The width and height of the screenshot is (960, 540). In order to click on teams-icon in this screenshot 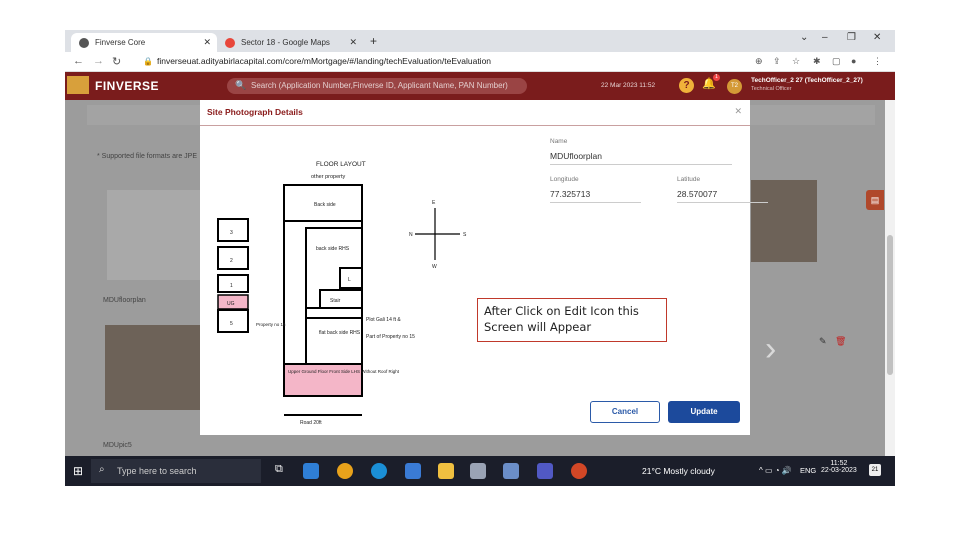, I will do `click(545, 471)`.